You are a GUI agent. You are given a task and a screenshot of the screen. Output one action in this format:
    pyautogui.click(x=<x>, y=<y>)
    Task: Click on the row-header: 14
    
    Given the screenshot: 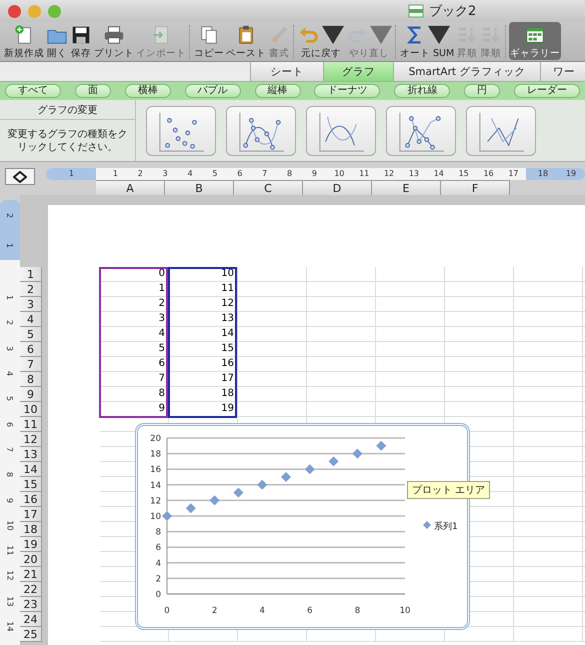 What is the action you would take?
    pyautogui.click(x=31, y=469)
    